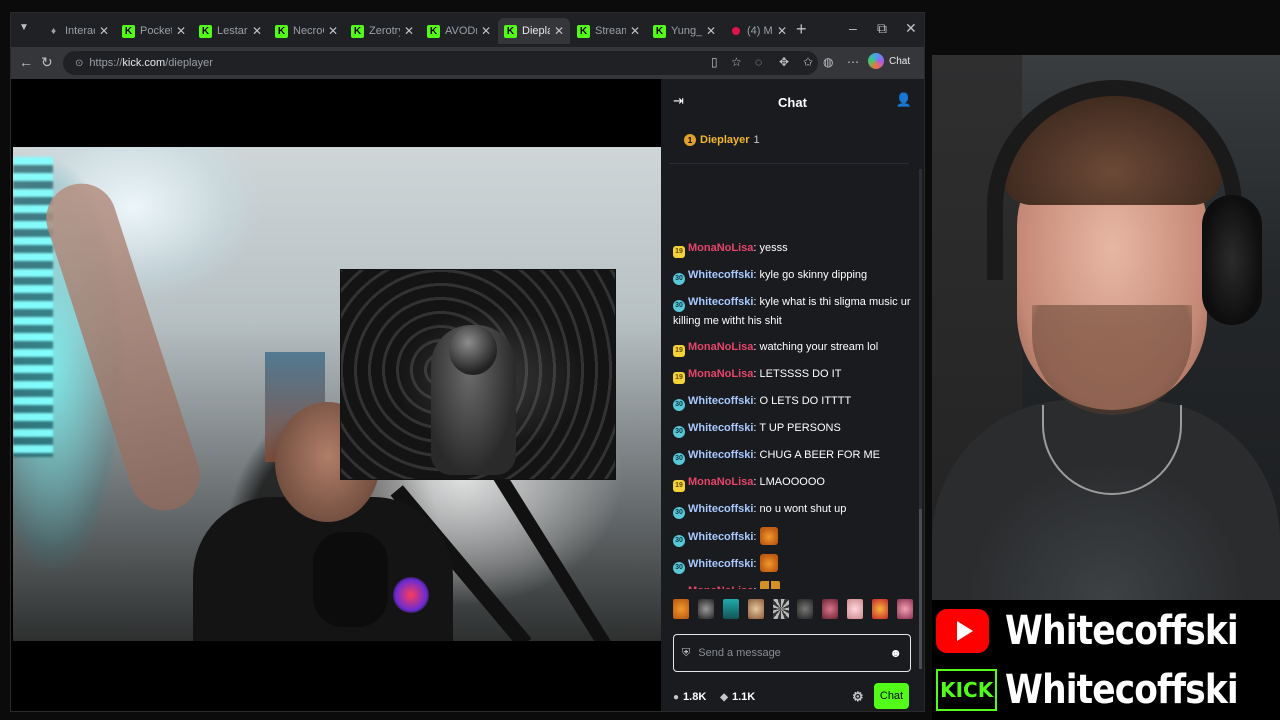 The image size is (1280, 720). What do you see at coordinates (789, 374) in the screenshot?
I see `chat-message: 19 MonaNoLisa: LETSSSS DO IT` at bounding box center [789, 374].